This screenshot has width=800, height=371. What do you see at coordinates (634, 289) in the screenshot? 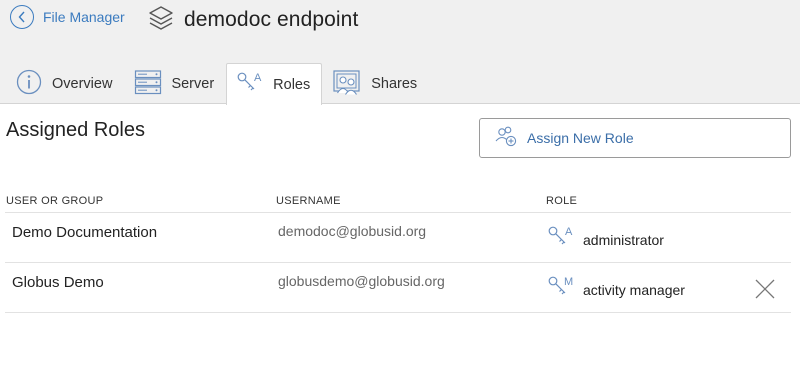
I see `row-role-label: activity manager` at bounding box center [634, 289].